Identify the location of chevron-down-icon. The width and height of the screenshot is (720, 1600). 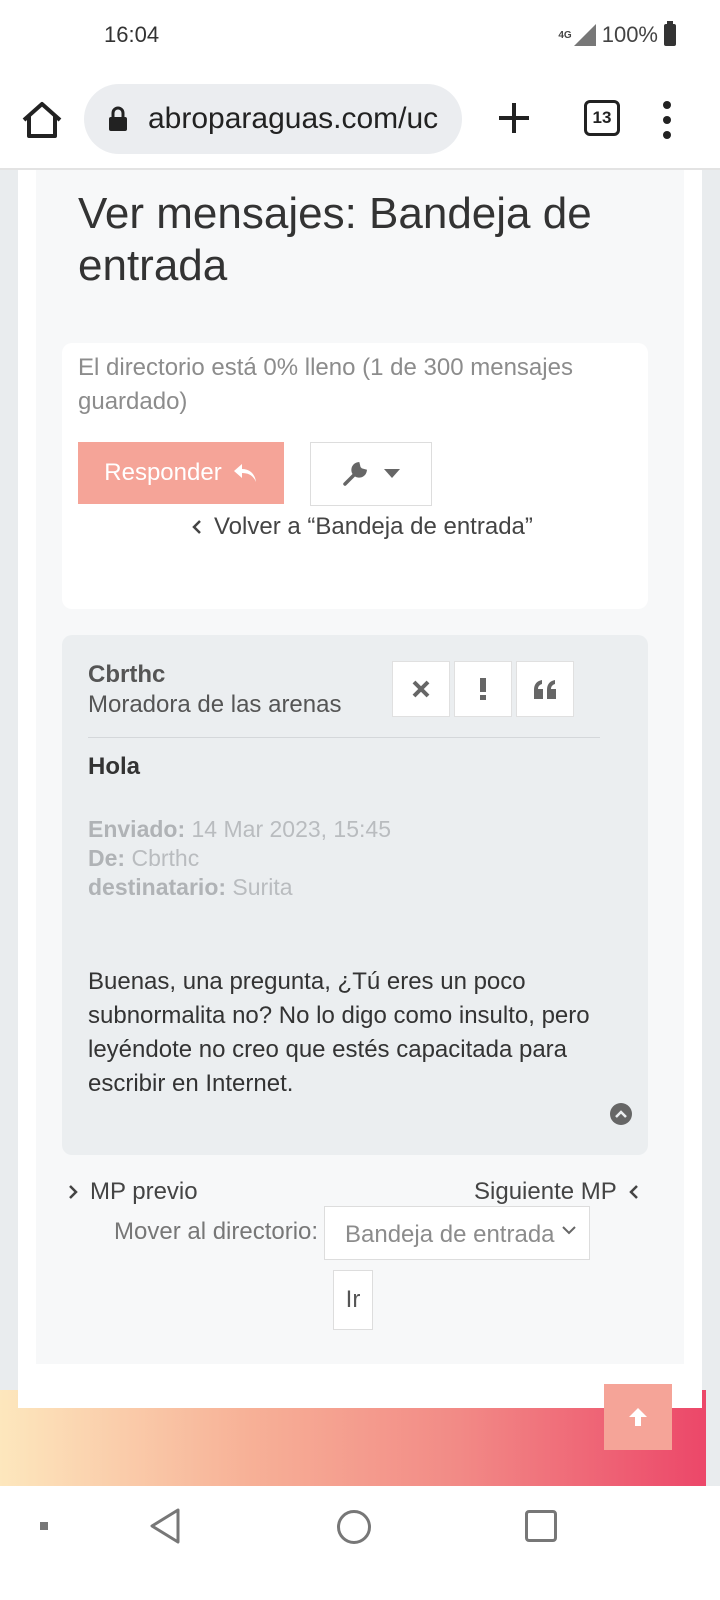
(569, 1230).